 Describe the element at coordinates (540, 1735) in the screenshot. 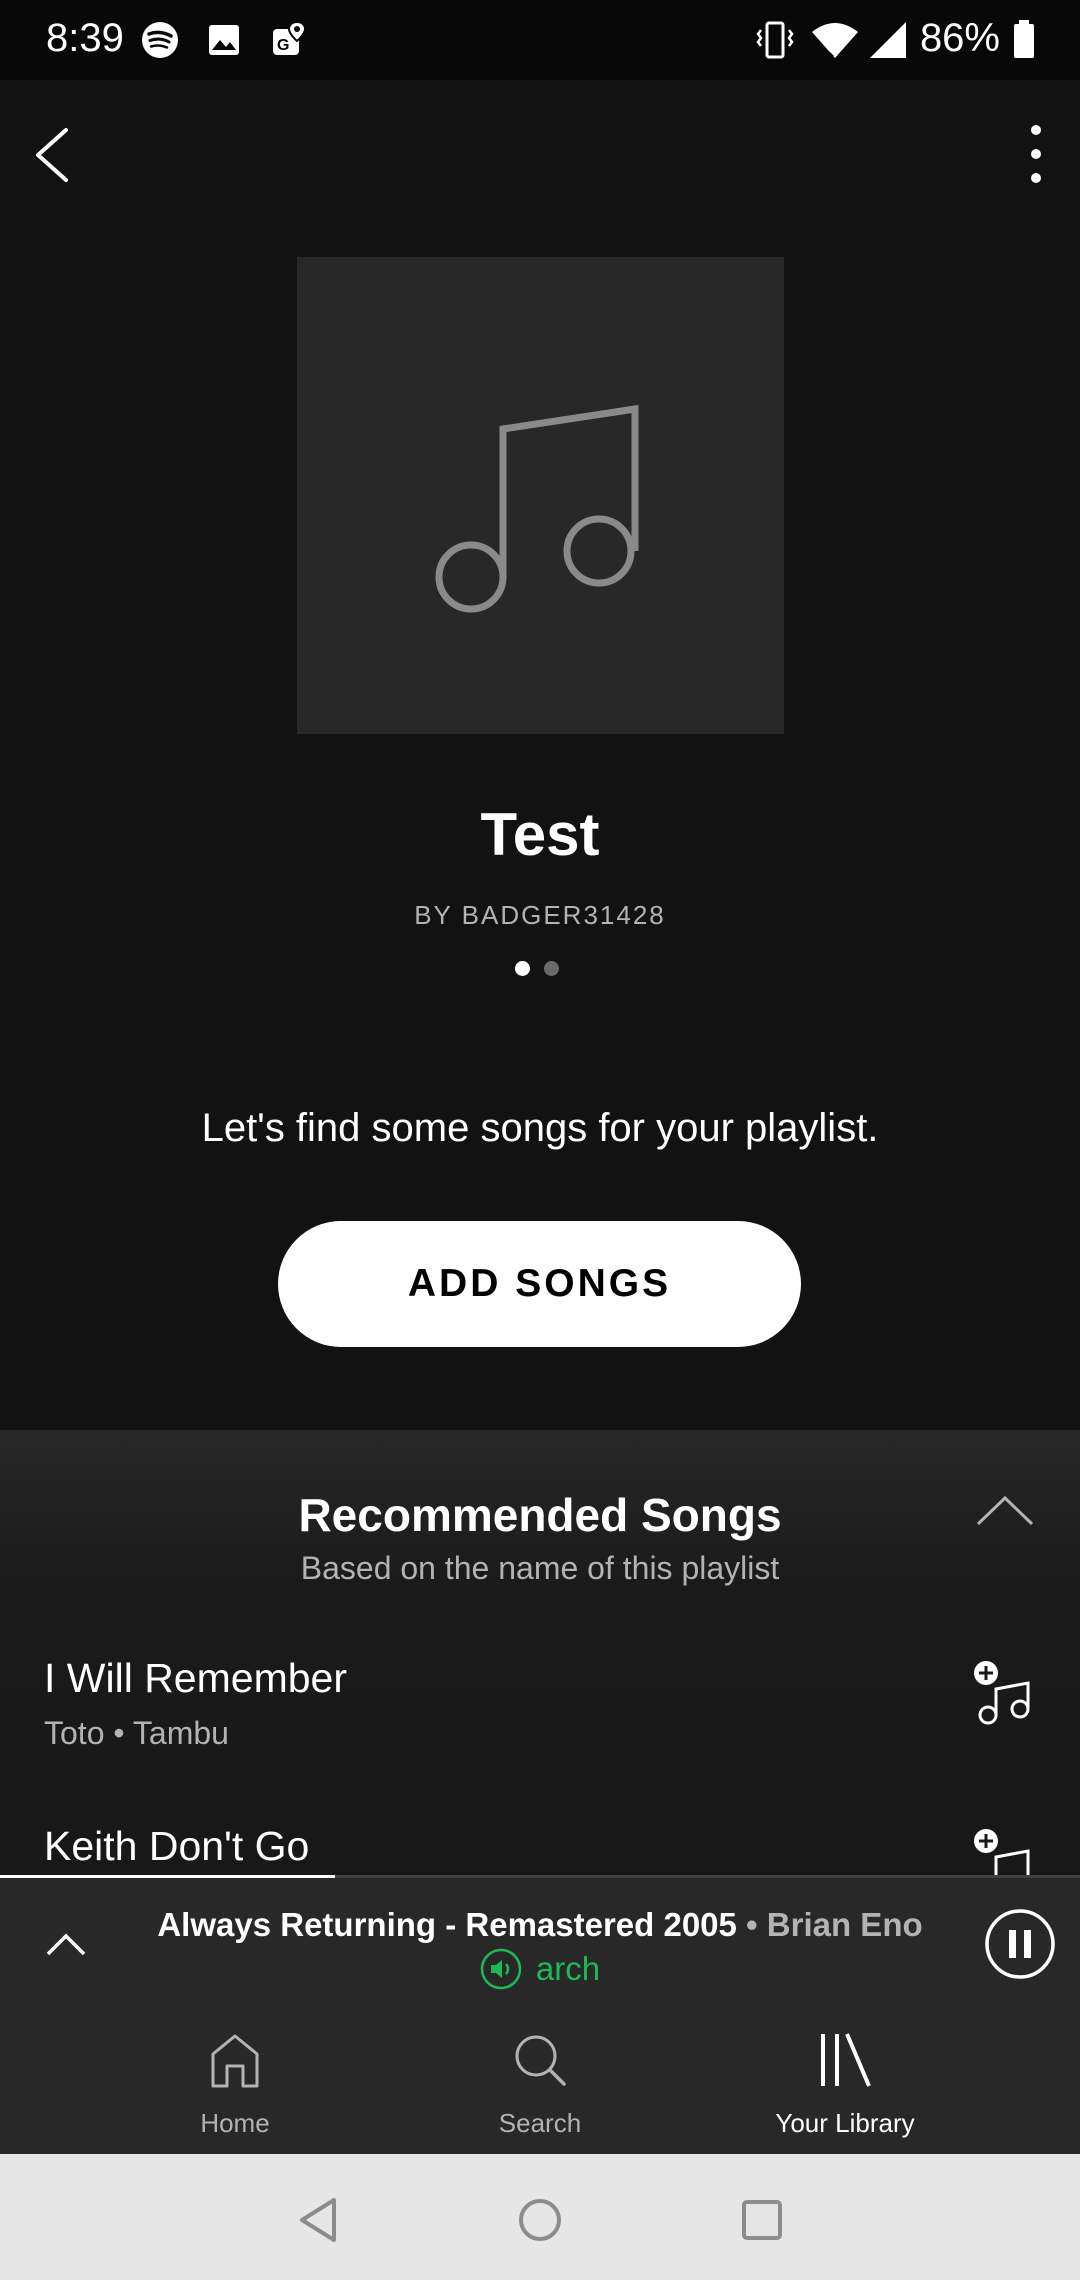

I see `recommended-song-row: I Will Remember Toto • Tambu` at that location.